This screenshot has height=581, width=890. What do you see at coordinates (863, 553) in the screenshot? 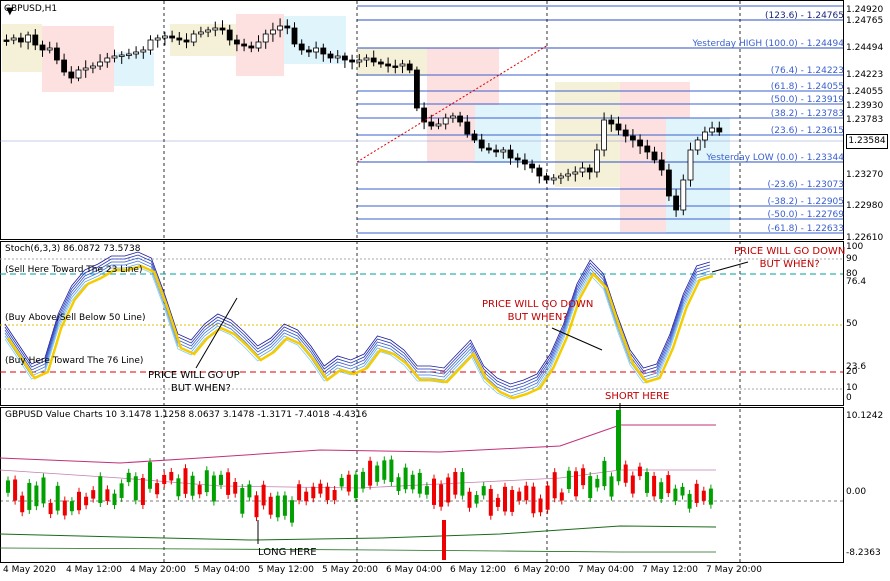
I see `value-axis-bottom: -8.2363` at bounding box center [863, 553].